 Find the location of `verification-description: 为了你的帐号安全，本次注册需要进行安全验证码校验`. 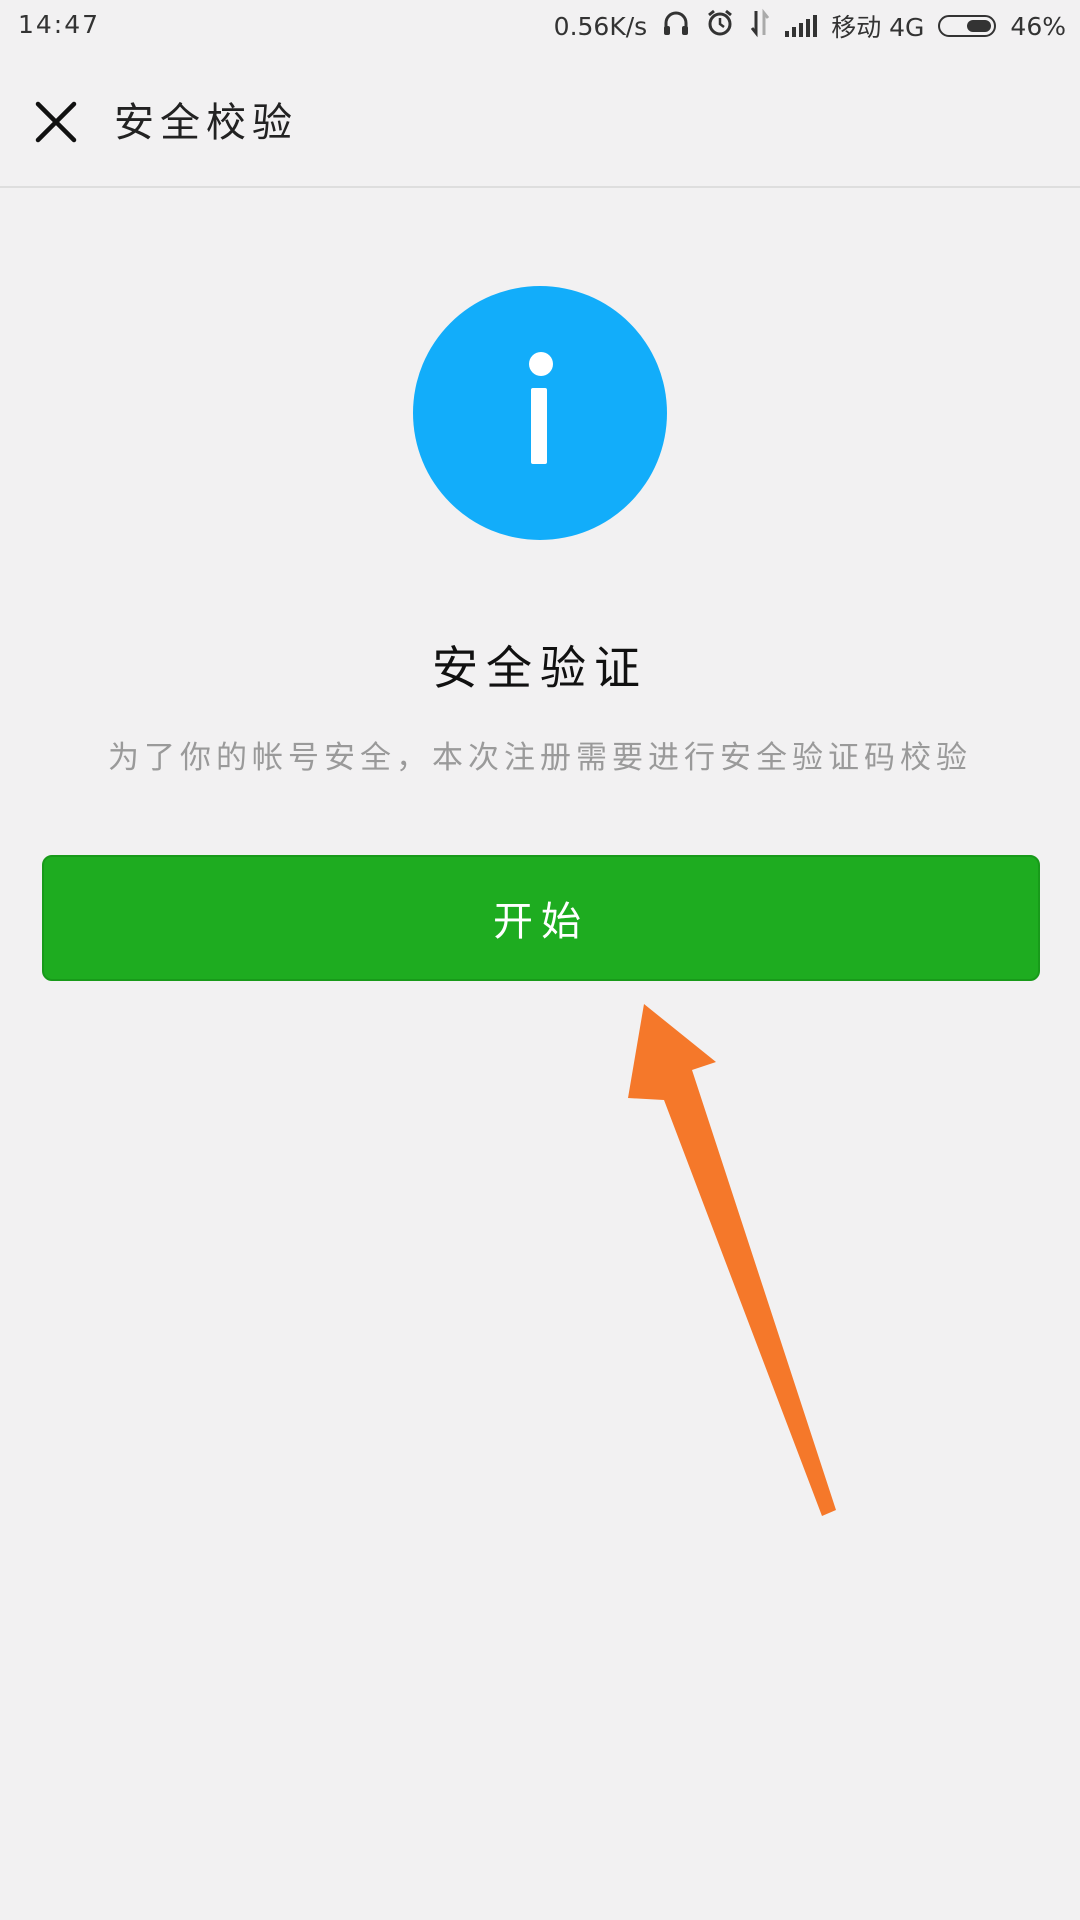

verification-description: 为了你的帐号安全，本次注册需要进行安全验证码校验 is located at coordinates (540, 758).